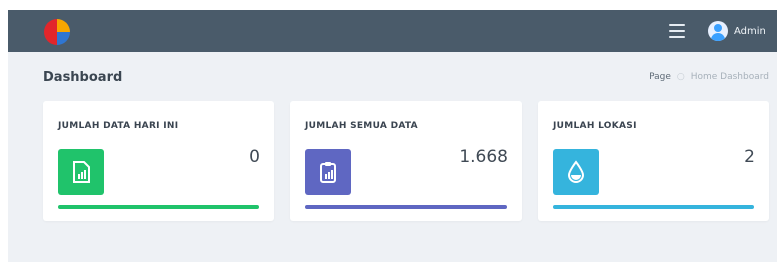 This screenshot has height=262, width=777. Describe the element at coordinates (118, 126) in the screenshot. I see `card-label: JUMLAH DATA HARI INI` at that location.